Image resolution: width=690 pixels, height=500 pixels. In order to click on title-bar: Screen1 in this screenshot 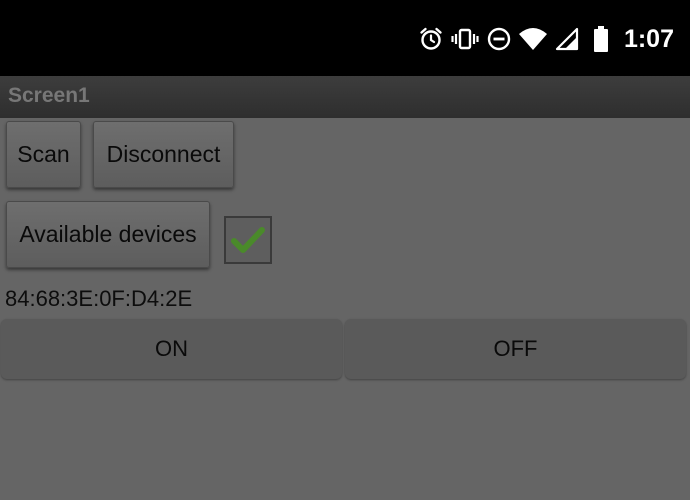, I will do `click(345, 97)`.